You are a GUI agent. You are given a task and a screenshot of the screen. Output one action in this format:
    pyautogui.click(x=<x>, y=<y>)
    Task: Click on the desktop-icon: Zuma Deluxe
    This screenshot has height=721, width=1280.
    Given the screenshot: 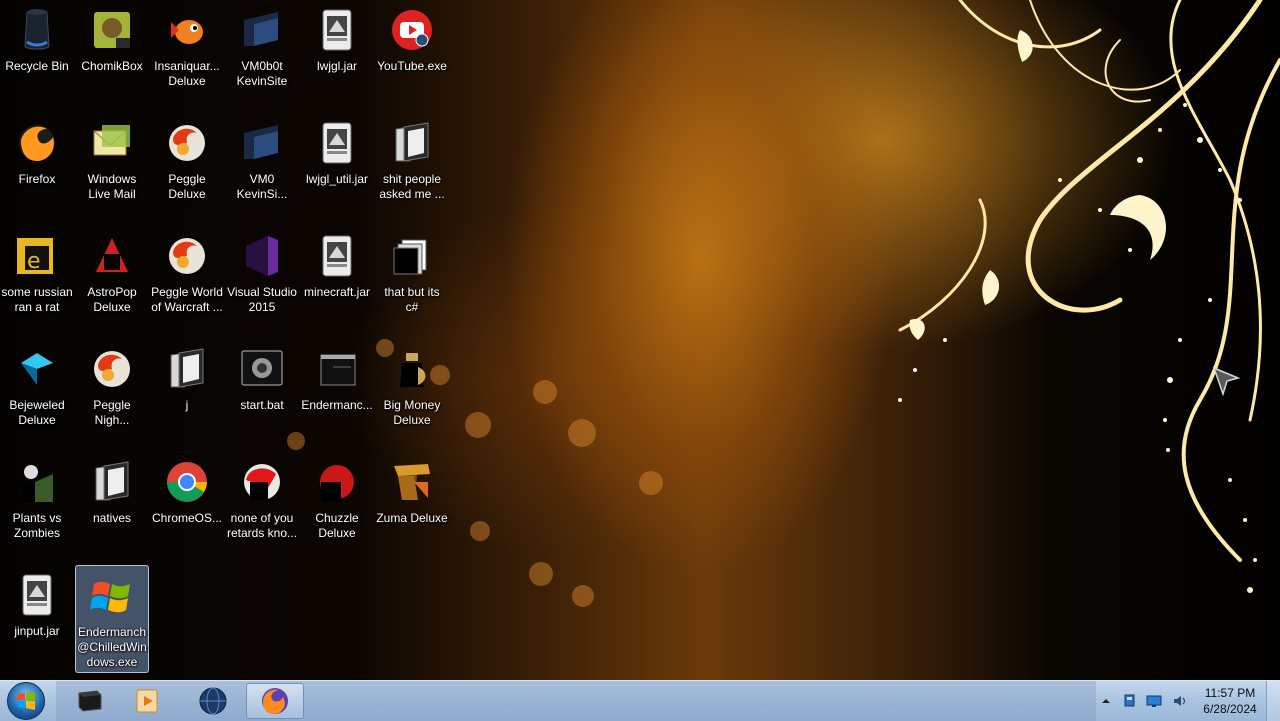 What is the action you would take?
    pyautogui.click(x=412, y=506)
    